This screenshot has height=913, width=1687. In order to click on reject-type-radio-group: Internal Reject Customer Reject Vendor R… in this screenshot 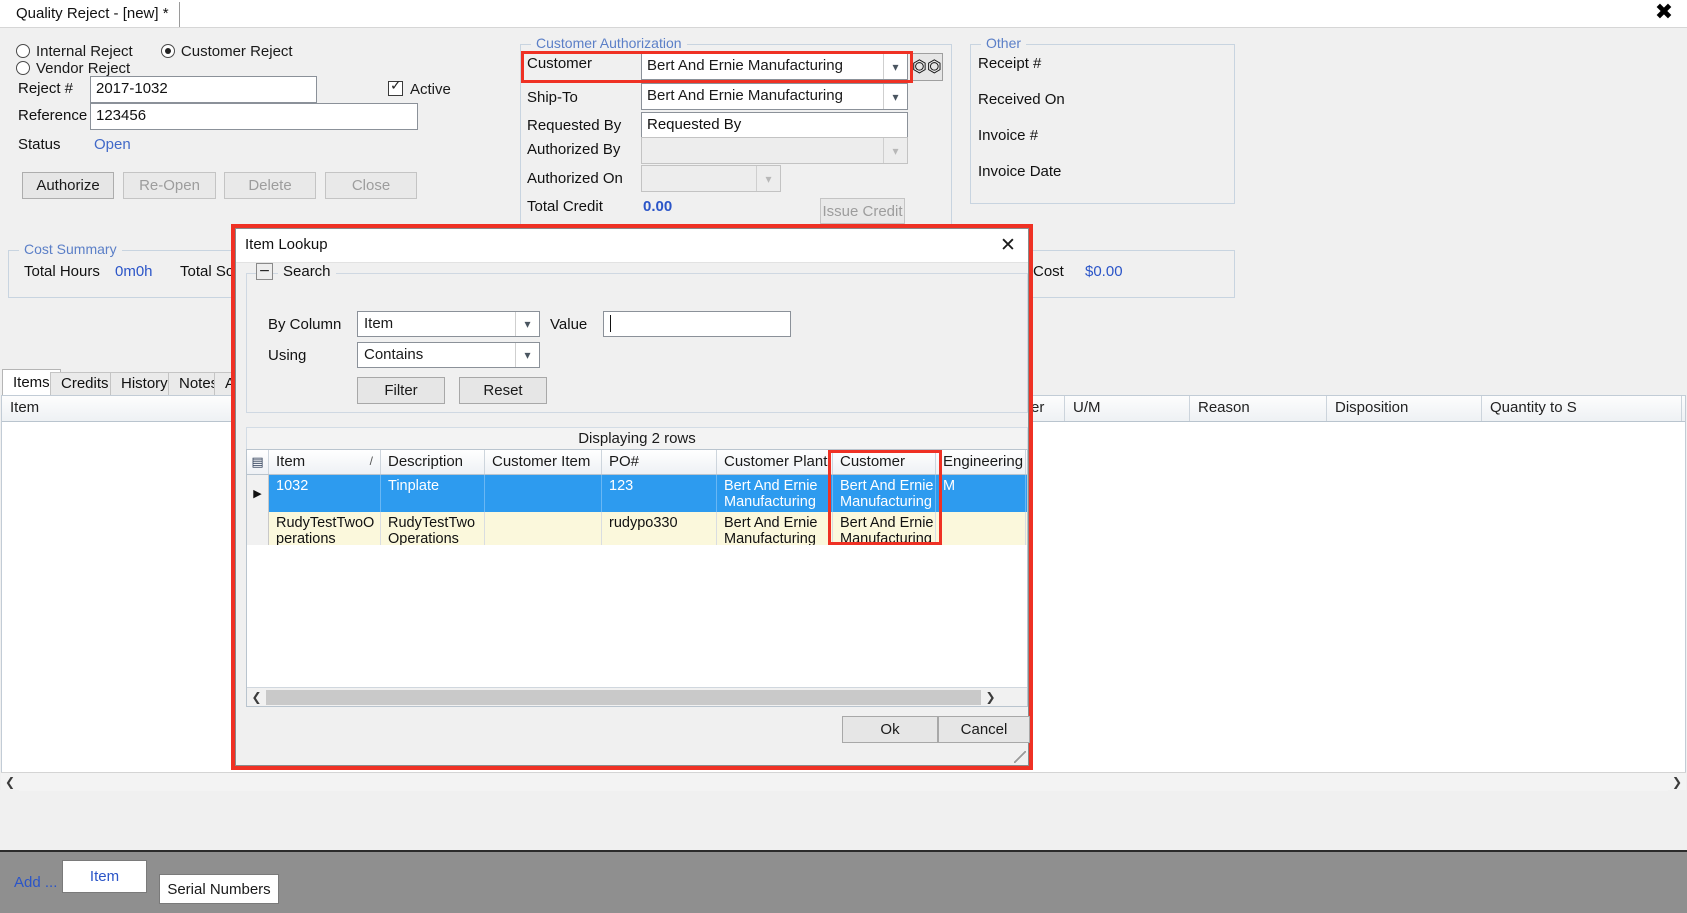, I will do `click(226, 60)`.